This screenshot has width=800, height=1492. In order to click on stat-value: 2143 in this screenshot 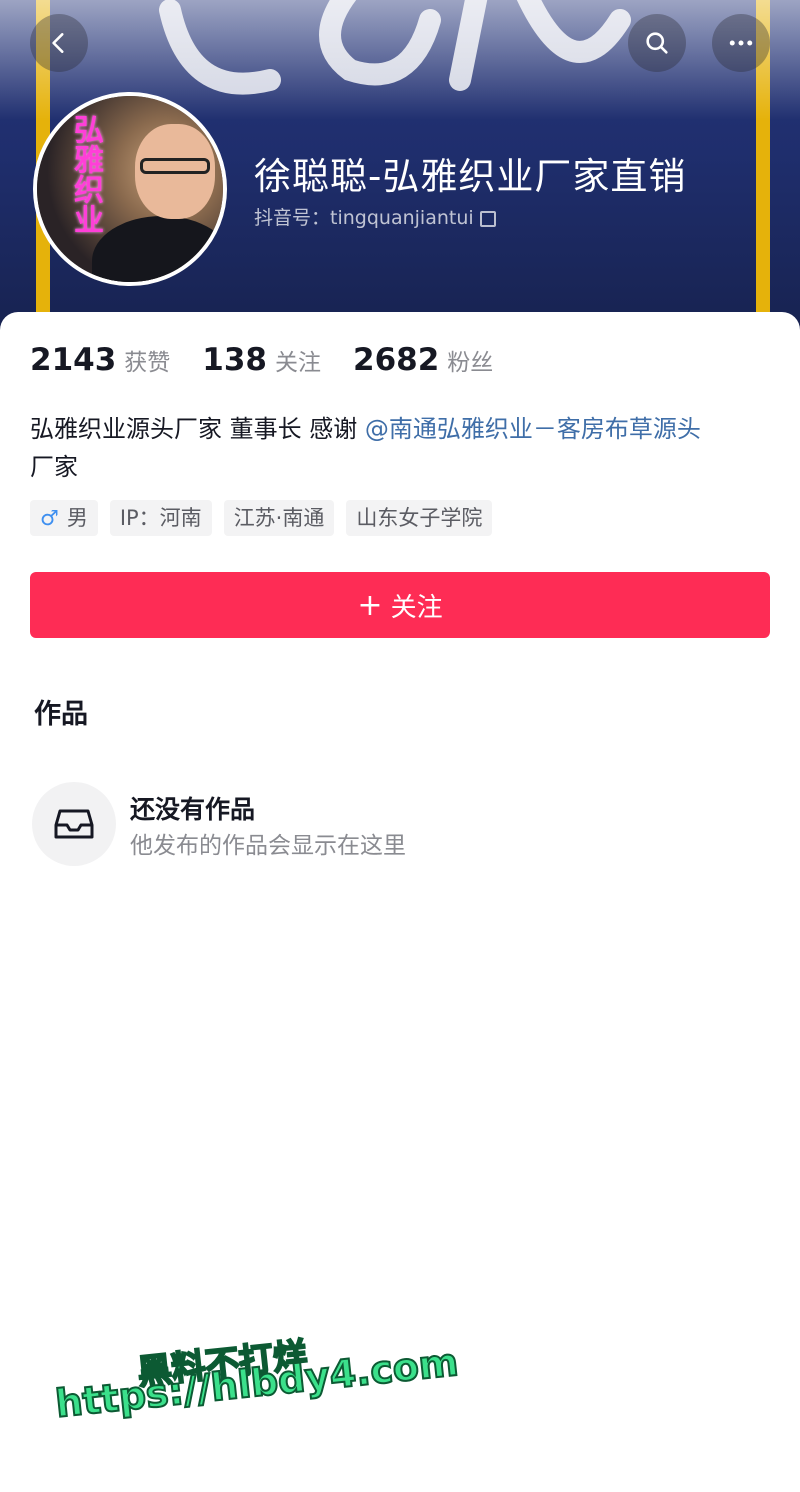, I will do `click(73, 360)`.